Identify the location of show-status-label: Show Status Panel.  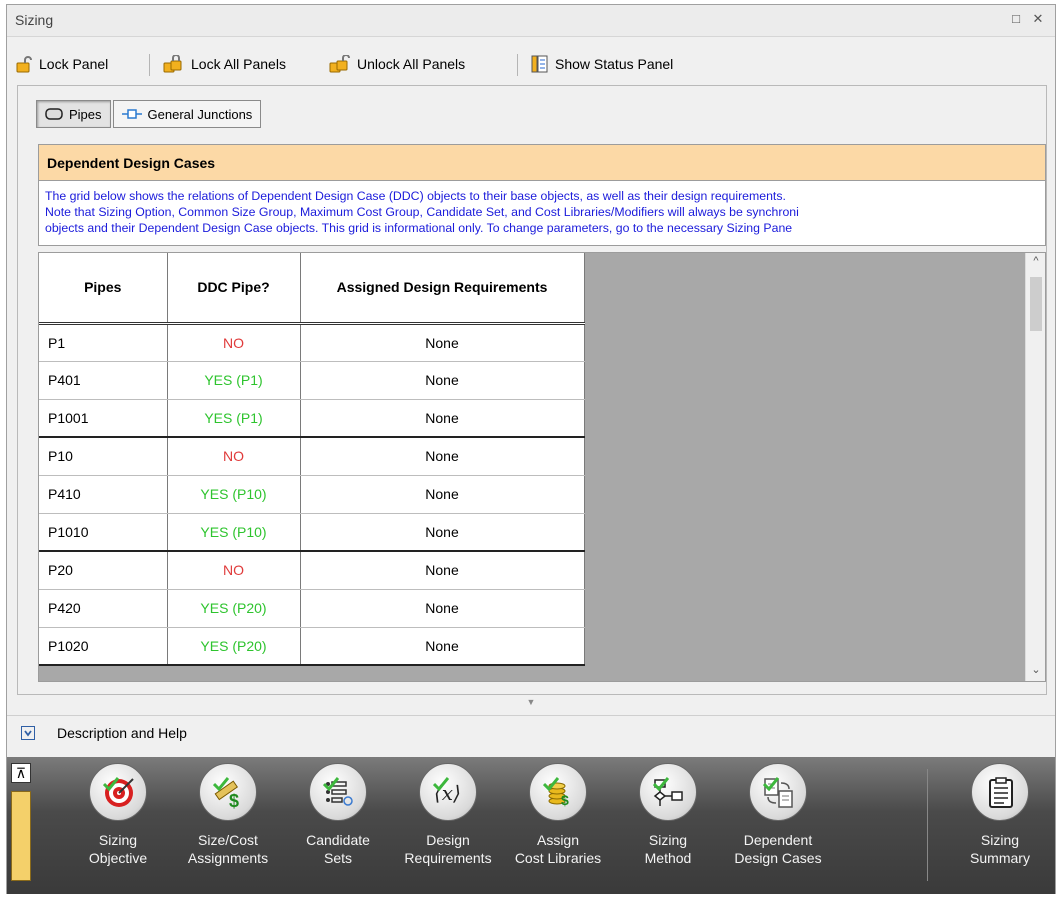
(614, 64).